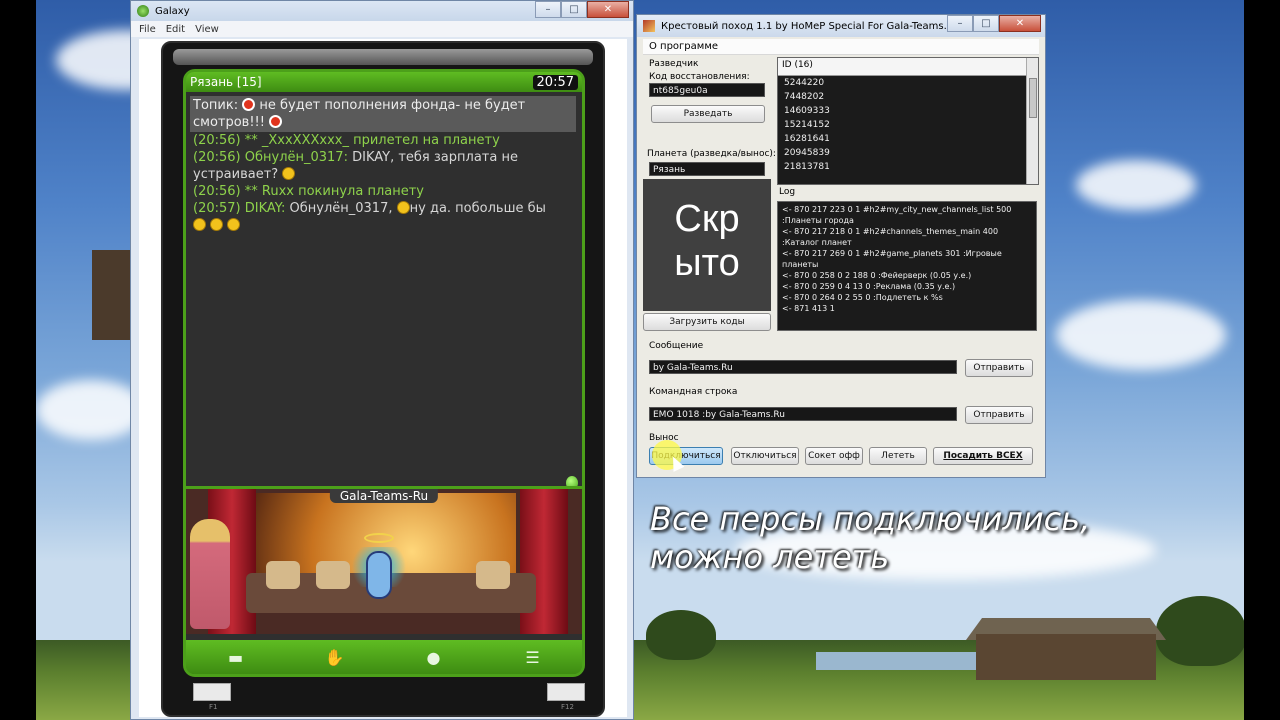 This screenshot has width=1280, height=720. I want to click on emoji-row, so click(383, 225).